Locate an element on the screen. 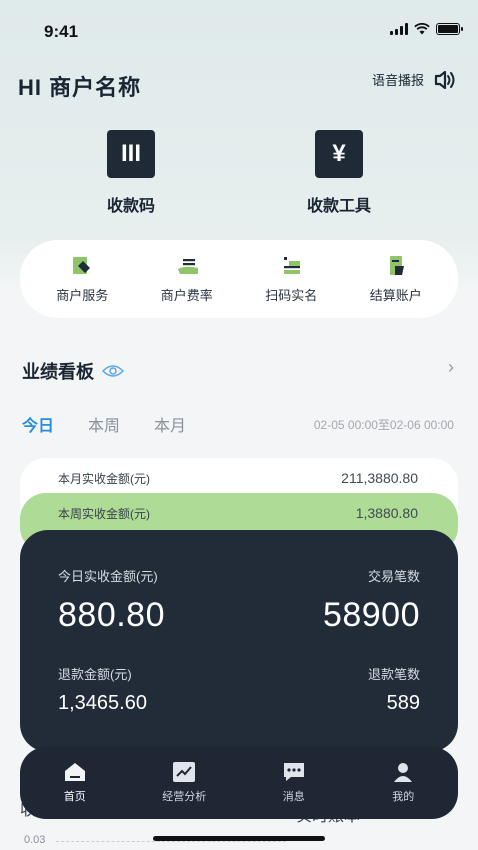  tool-merchant-service: 商户服务 is located at coordinates (82, 279).